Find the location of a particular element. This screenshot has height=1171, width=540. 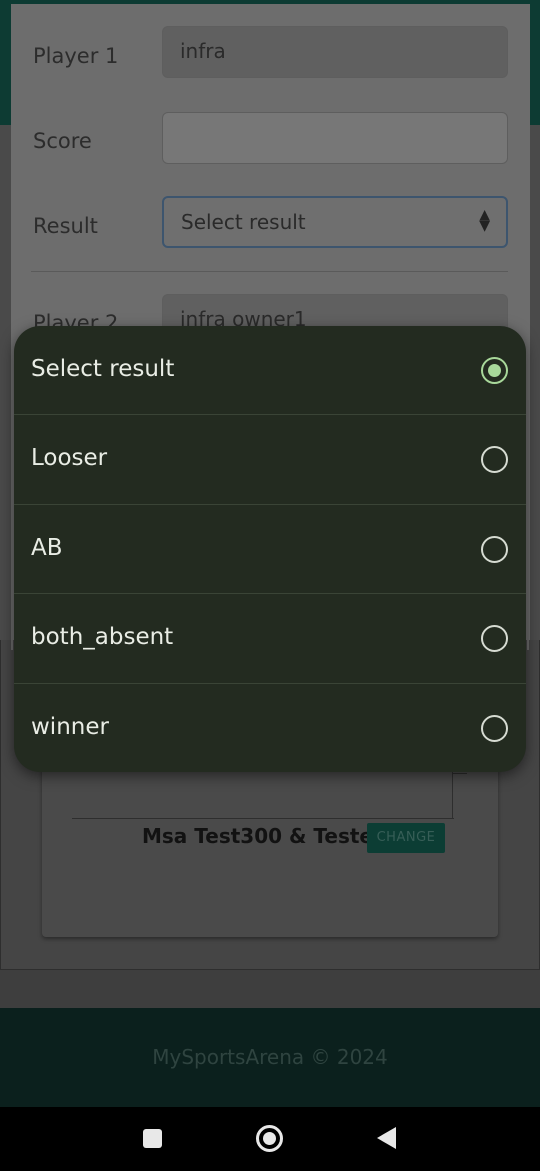

option-label: AB is located at coordinates (47, 547).